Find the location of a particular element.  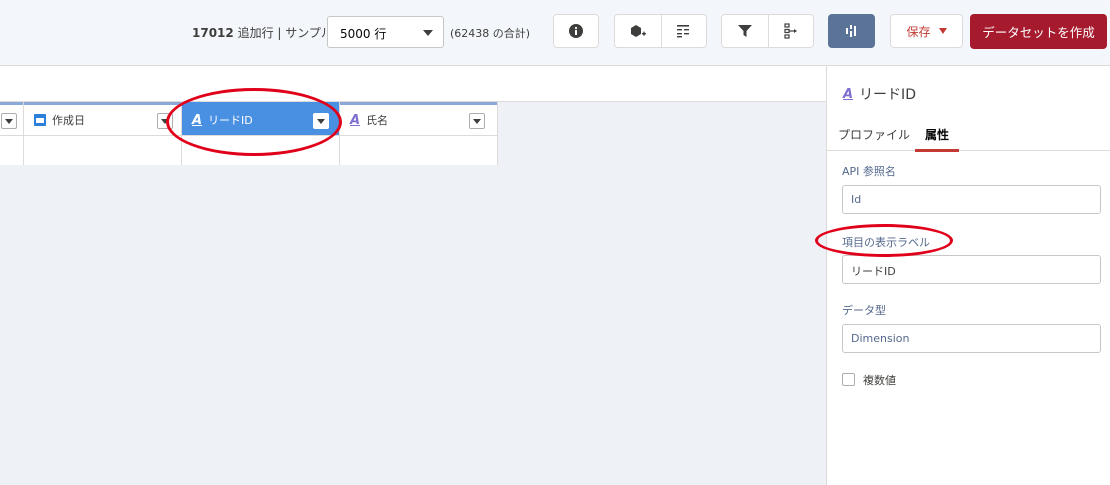

panel-tabs: プロファイル 属性 is located at coordinates (968, 136).